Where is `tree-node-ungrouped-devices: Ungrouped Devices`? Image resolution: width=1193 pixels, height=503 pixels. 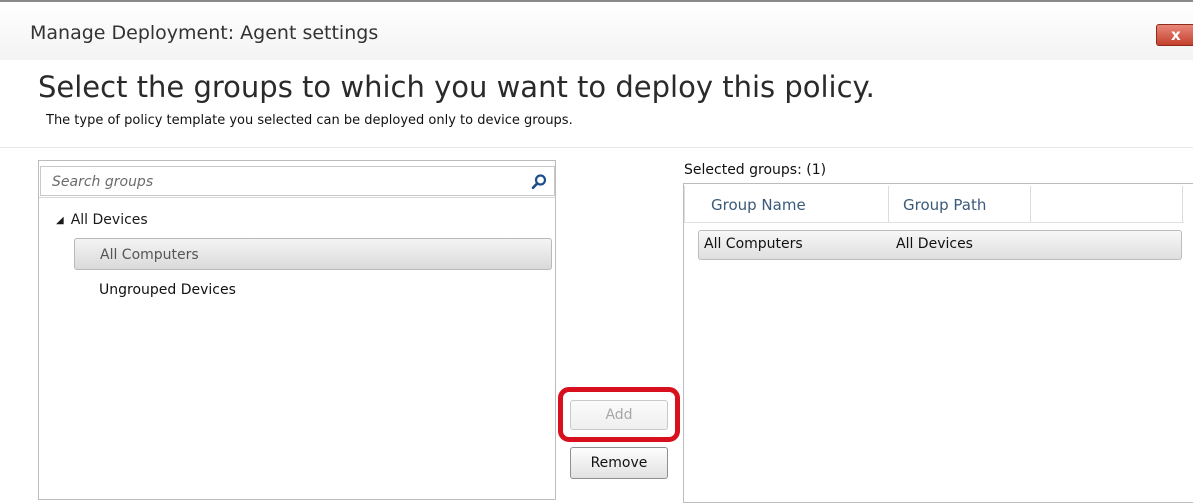 tree-node-ungrouped-devices: Ungrouped Devices is located at coordinates (167, 290).